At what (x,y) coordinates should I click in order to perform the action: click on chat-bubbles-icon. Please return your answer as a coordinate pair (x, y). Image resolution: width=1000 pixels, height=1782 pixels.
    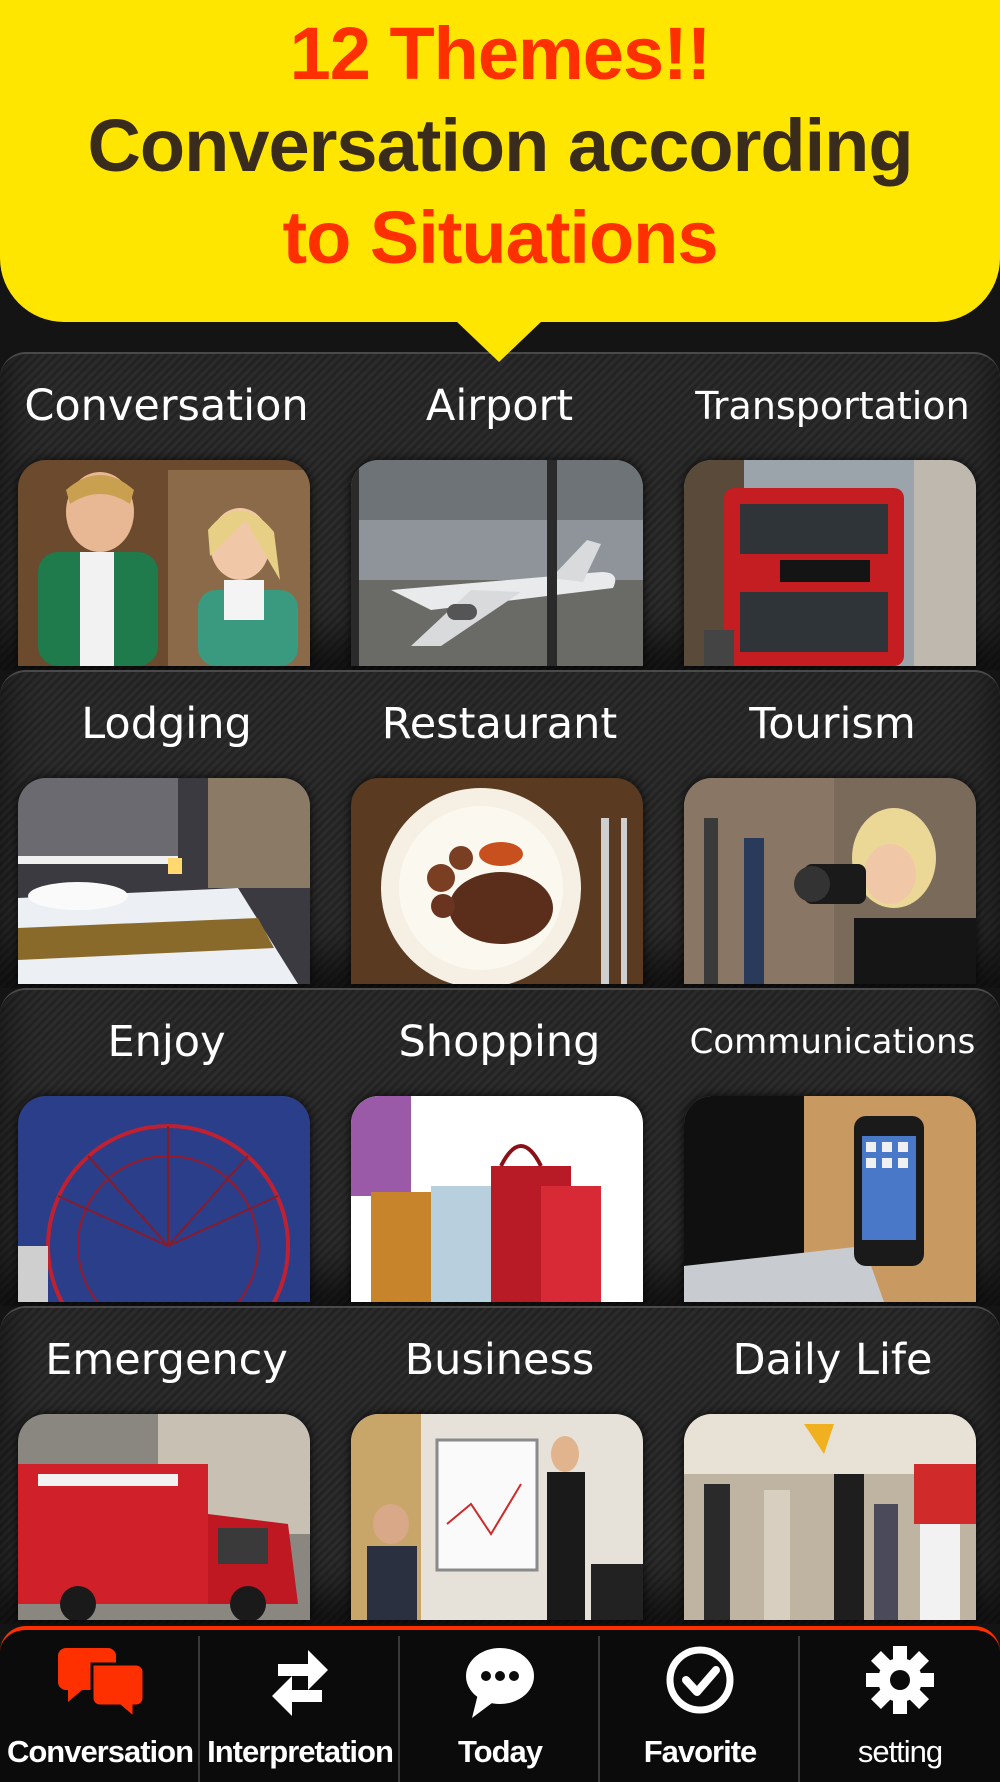
    Looking at the image, I should click on (100, 1684).